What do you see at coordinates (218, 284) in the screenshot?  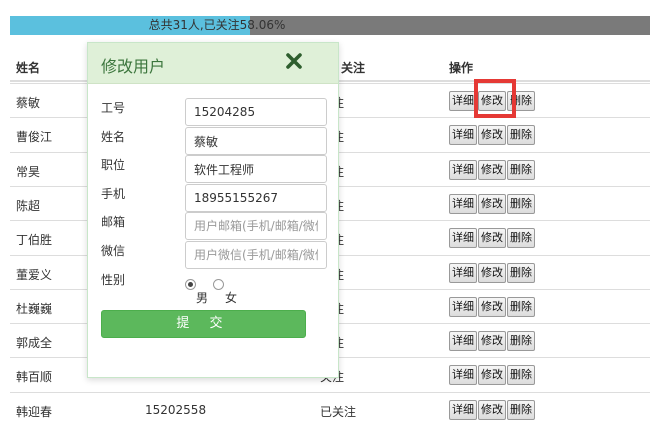 I see `gender-female-radio` at bounding box center [218, 284].